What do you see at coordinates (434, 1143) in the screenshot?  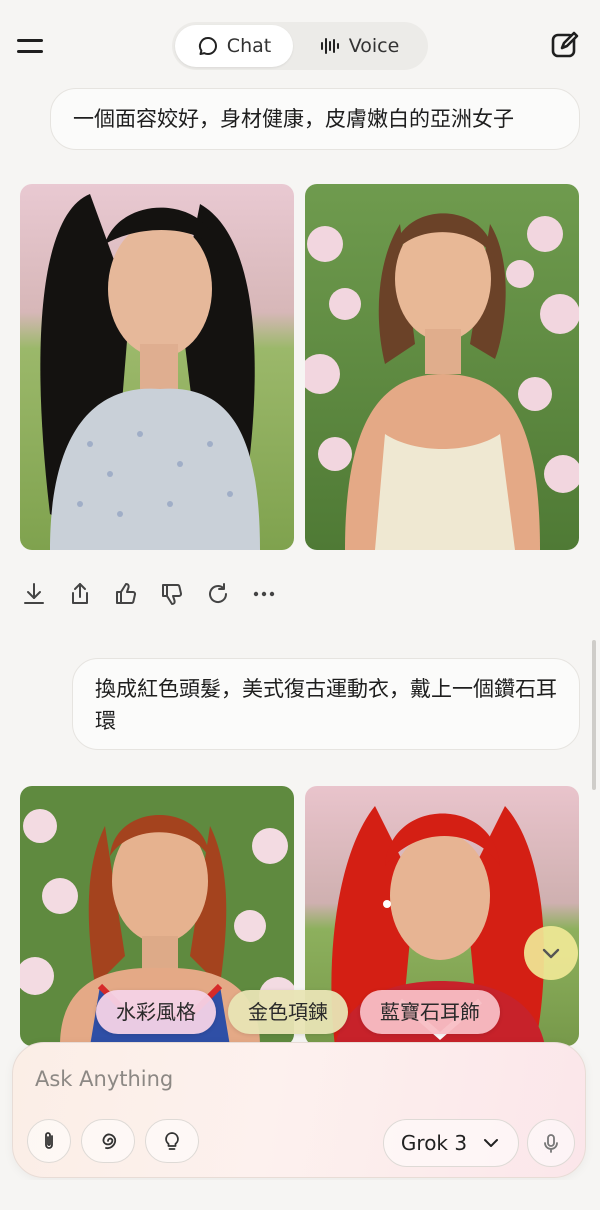 I see `model-selector-label: Grok 3` at bounding box center [434, 1143].